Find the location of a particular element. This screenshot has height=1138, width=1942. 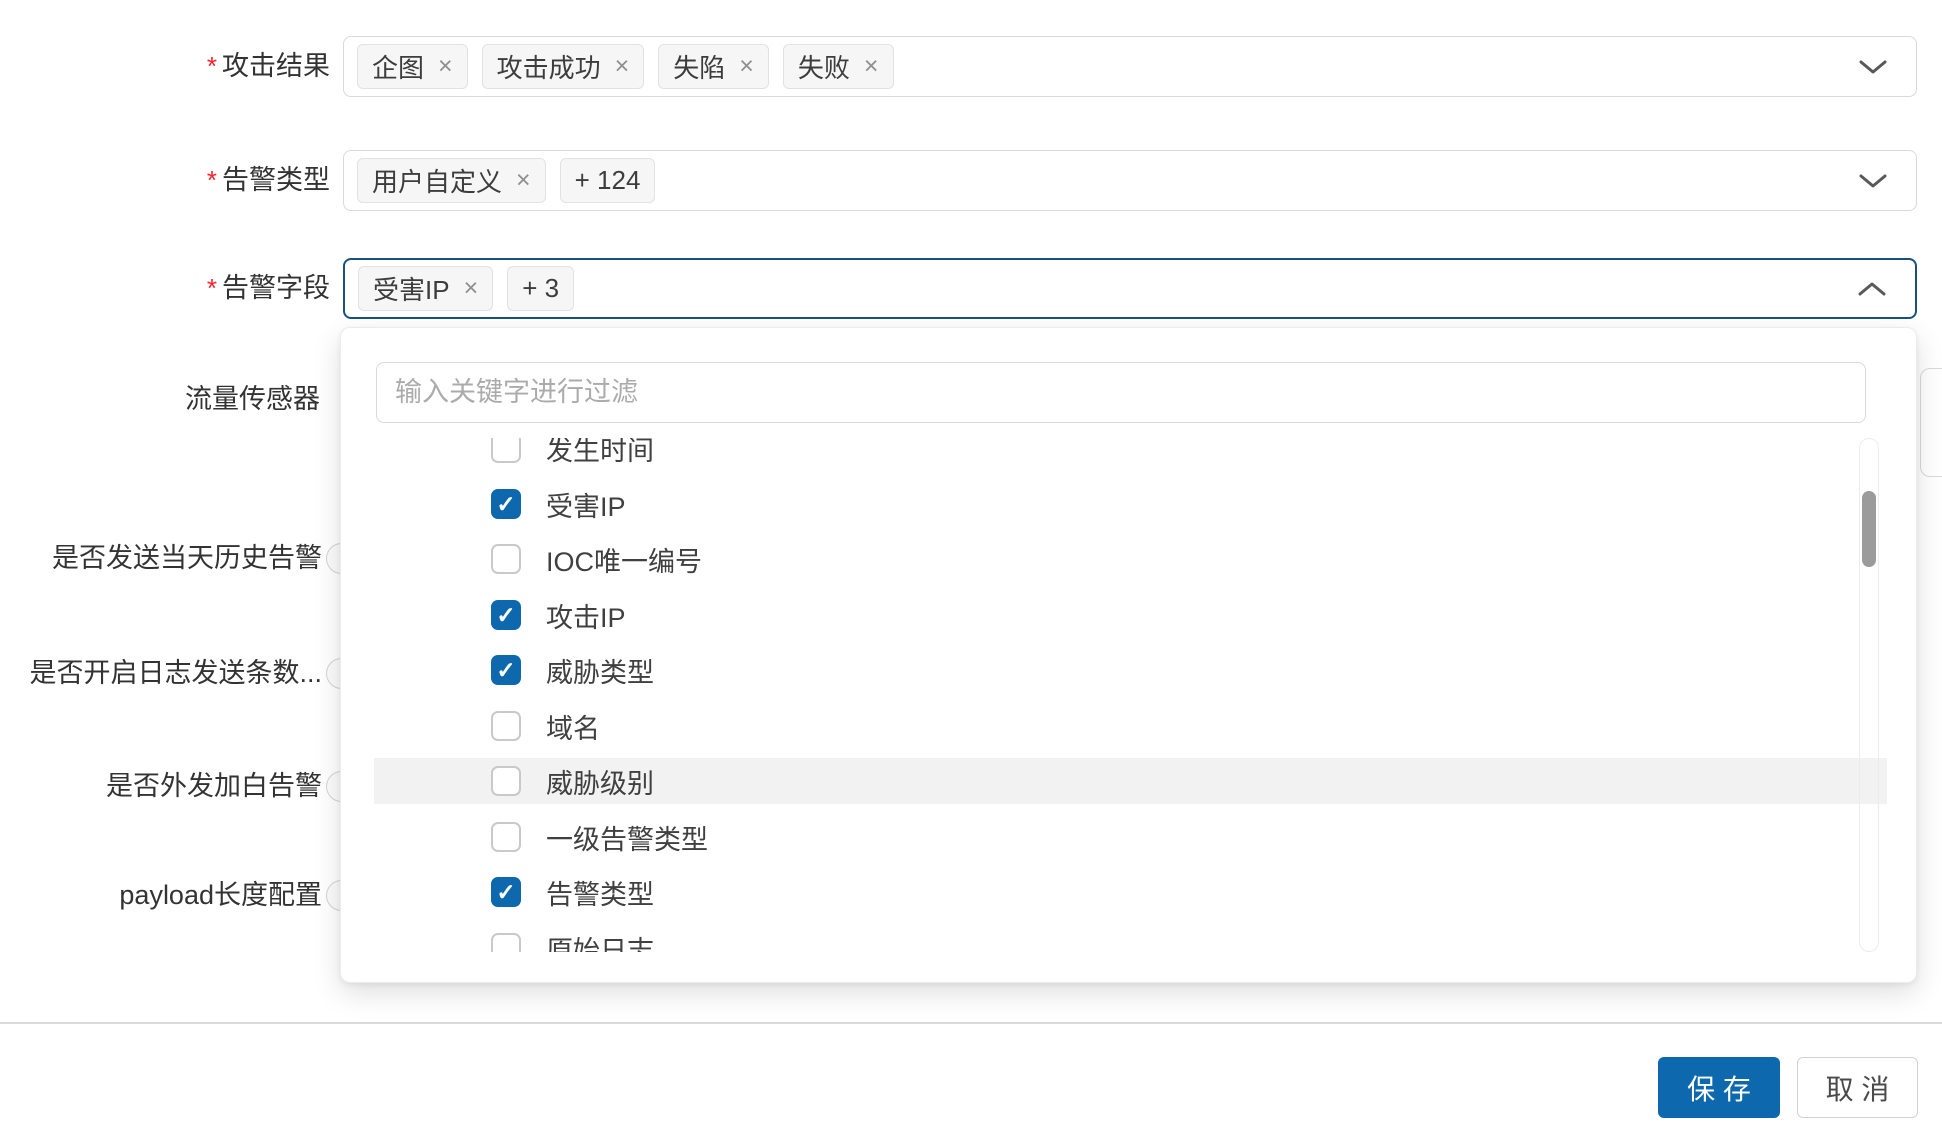

attack-result-label: * 攻击结果 is located at coordinates (268, 66).